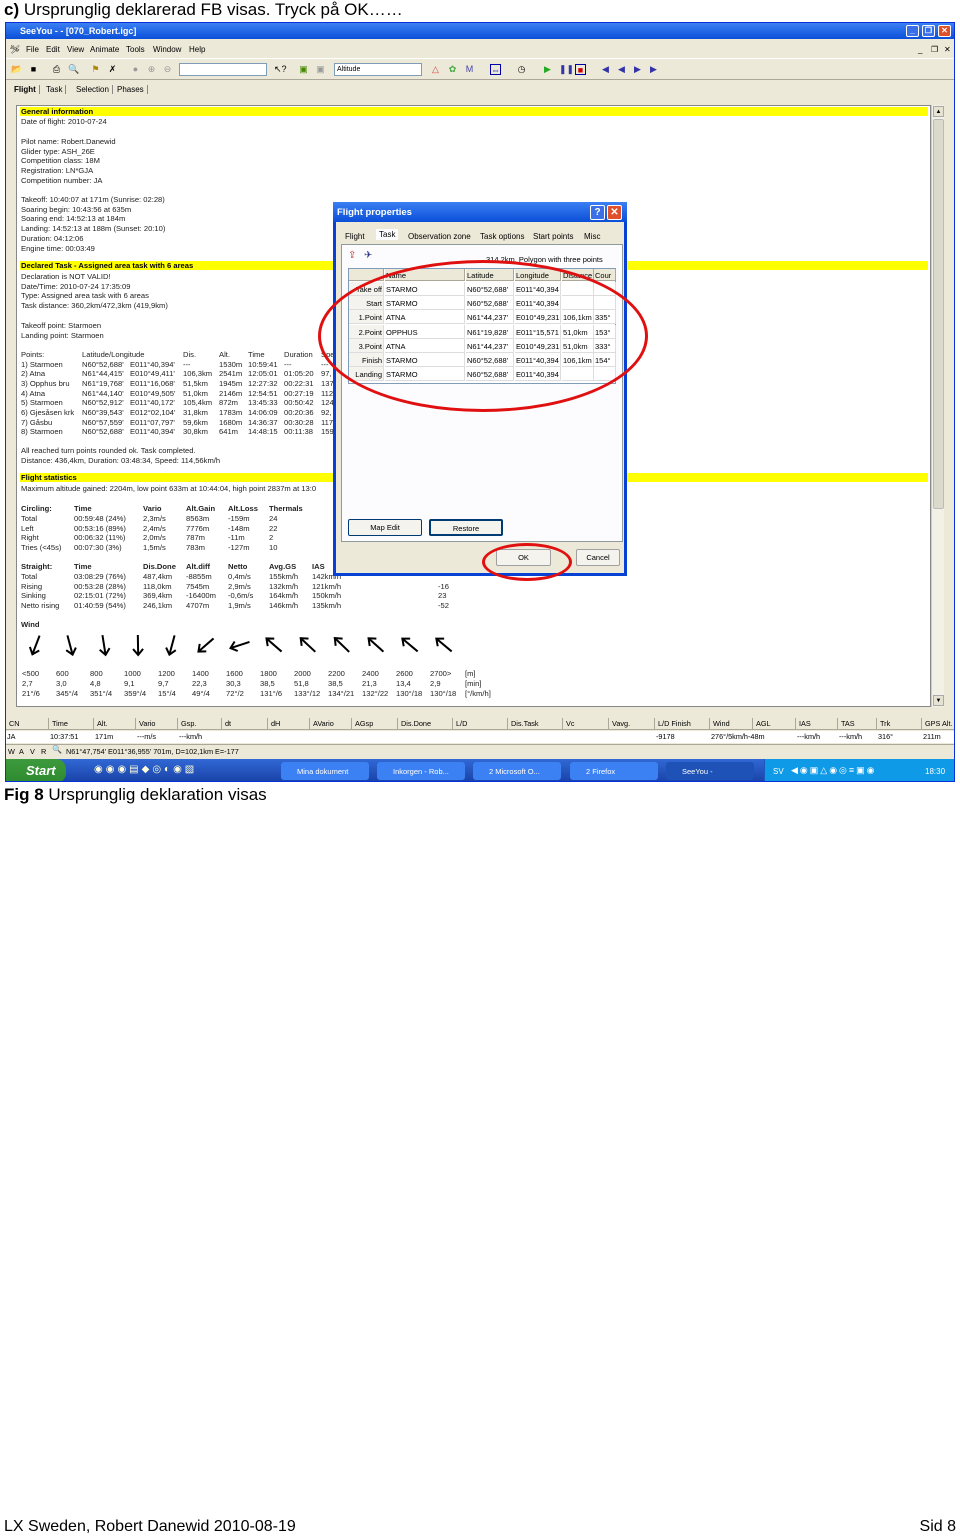  I want to click on tray-icons: ◀◉▣△◉◎≡▣◉, so click(834, 770).